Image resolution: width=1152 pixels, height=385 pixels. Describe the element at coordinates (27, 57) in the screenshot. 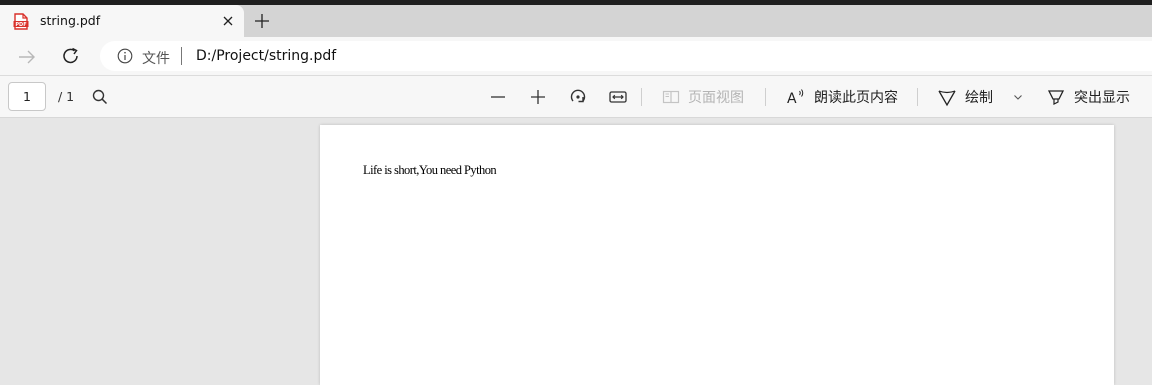

I see `forward-arrow-icon` at that location.